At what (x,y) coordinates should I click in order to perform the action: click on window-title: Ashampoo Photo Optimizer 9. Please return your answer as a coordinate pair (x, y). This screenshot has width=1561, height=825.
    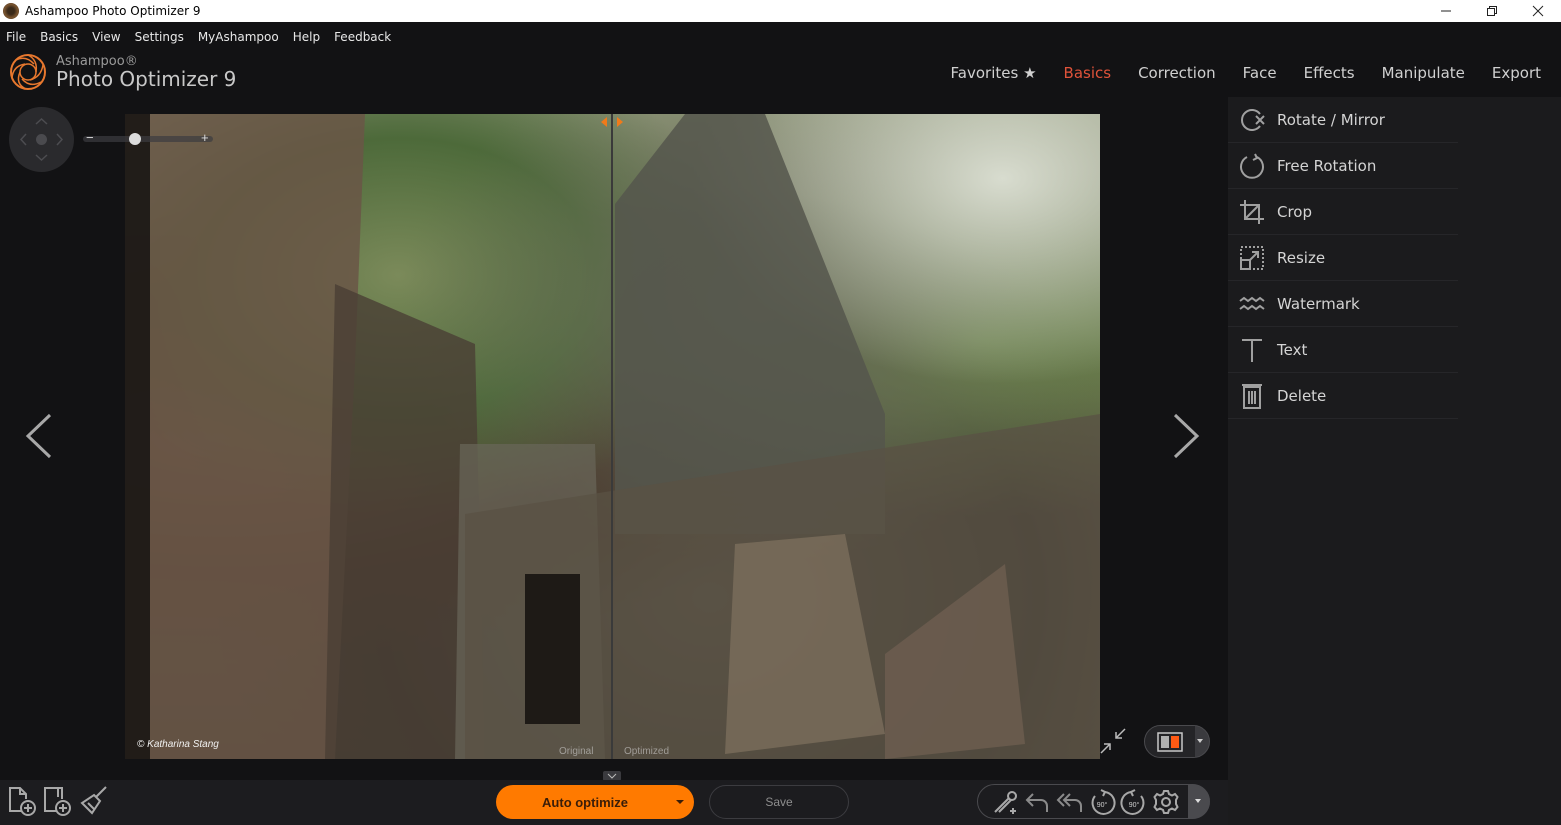
    Looking at the image, I should click on (113, 11).